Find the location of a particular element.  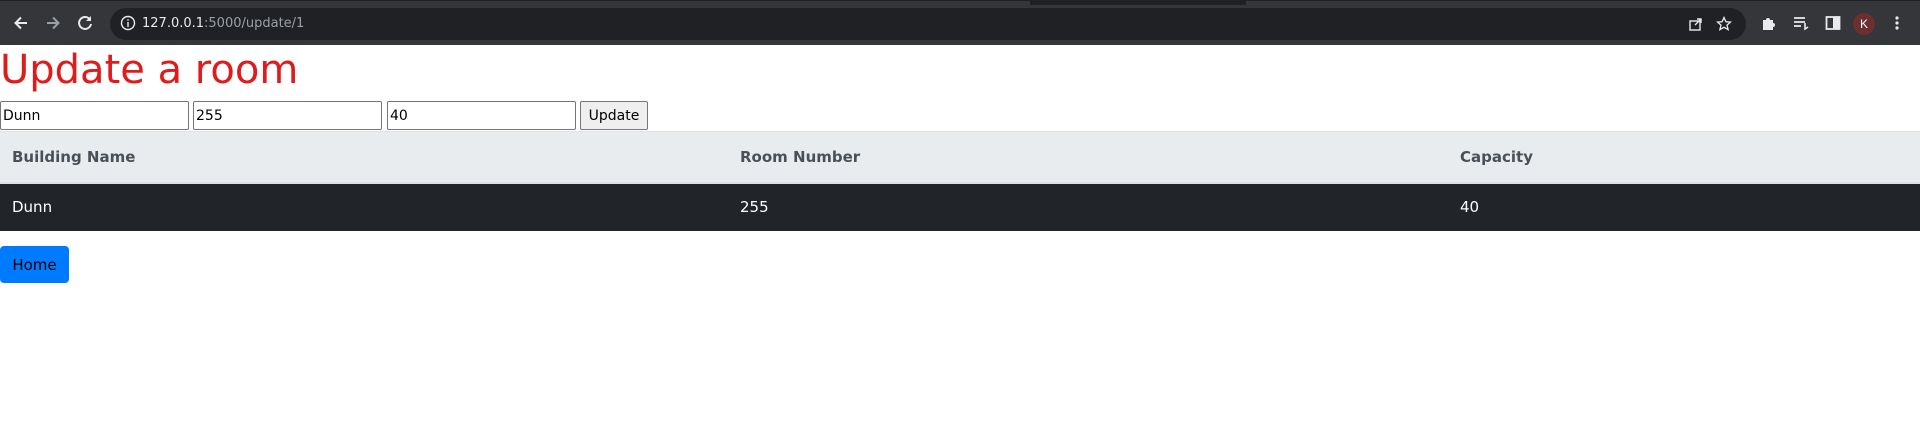

arrow-right-icon is located at coordinates (53, 23).